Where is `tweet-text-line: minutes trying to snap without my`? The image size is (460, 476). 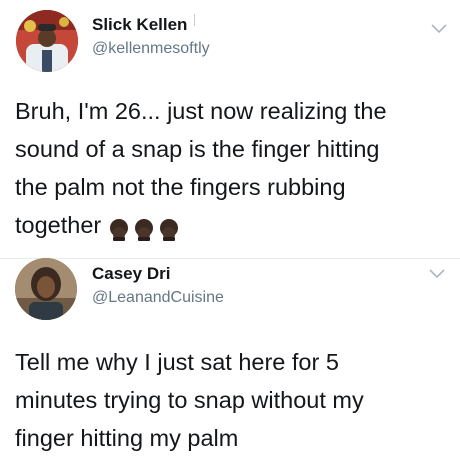 tweet-text-line: minutes trying to snap without my is located at coordinates (189, 400).